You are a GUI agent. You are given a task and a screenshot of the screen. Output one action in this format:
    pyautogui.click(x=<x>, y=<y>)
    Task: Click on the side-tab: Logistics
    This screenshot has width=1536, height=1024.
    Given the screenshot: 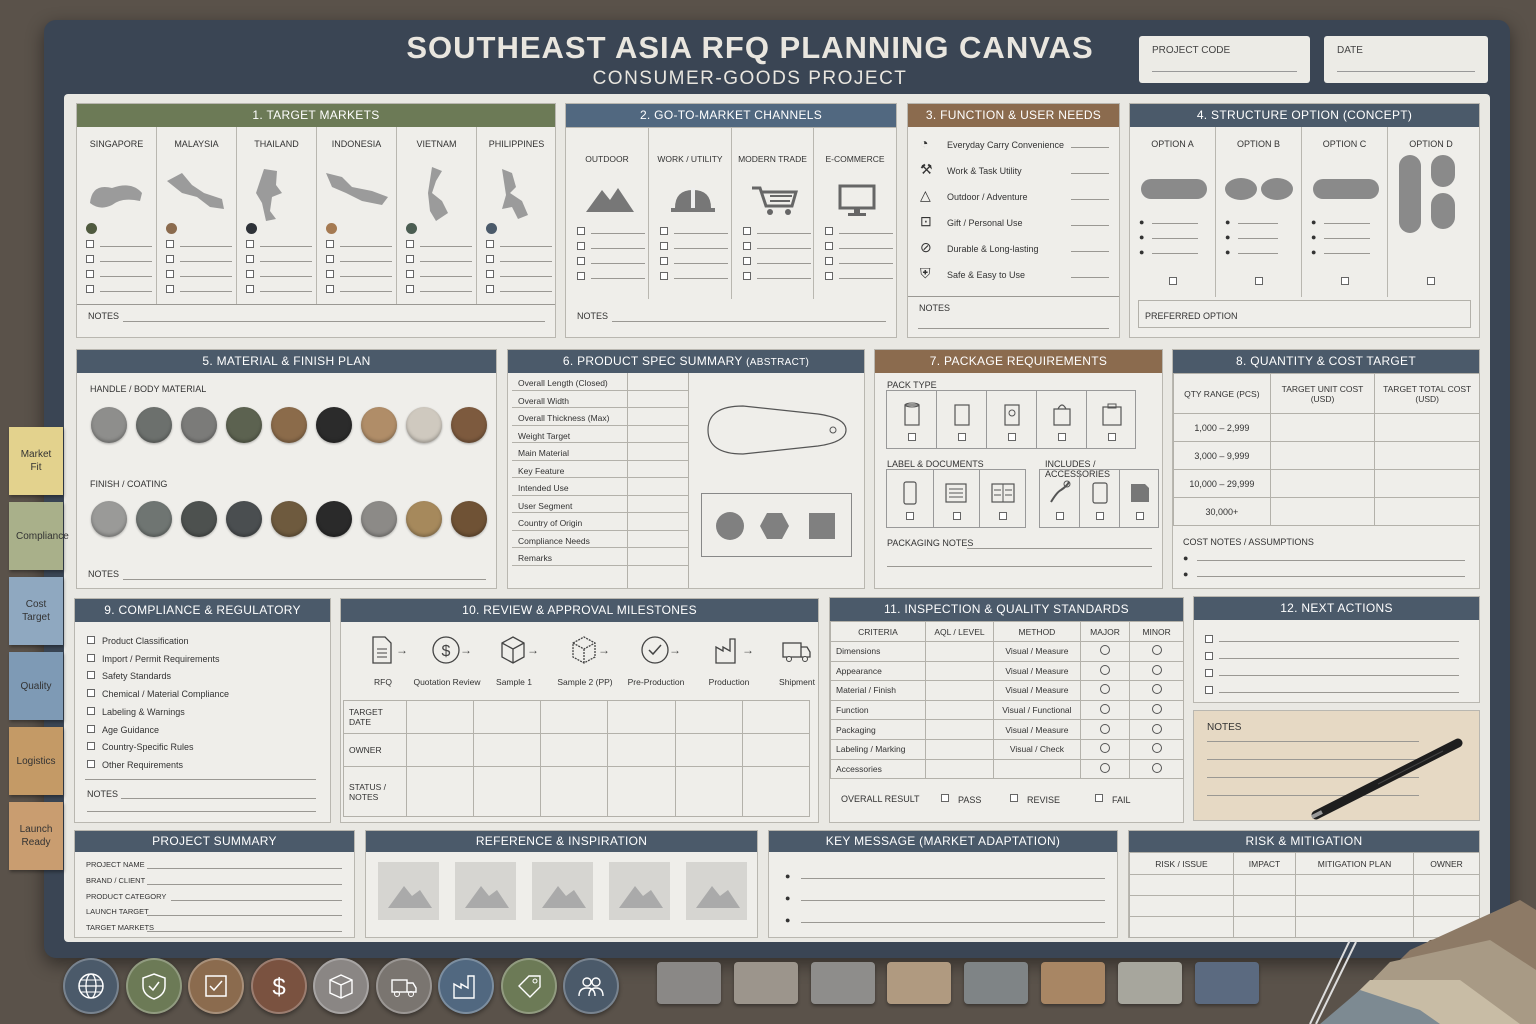 What is the action you would take?
    pyautogui.click(x=36, y=761)
    